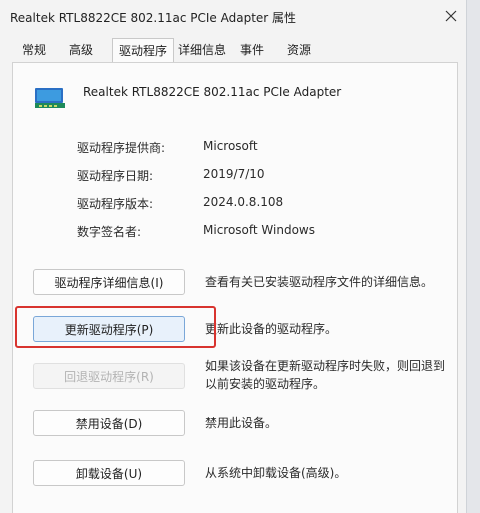 The height and width of the screenshot is (513, 480). I want to click on disable-device-description: 禁用此设备。, so click(241, 423).